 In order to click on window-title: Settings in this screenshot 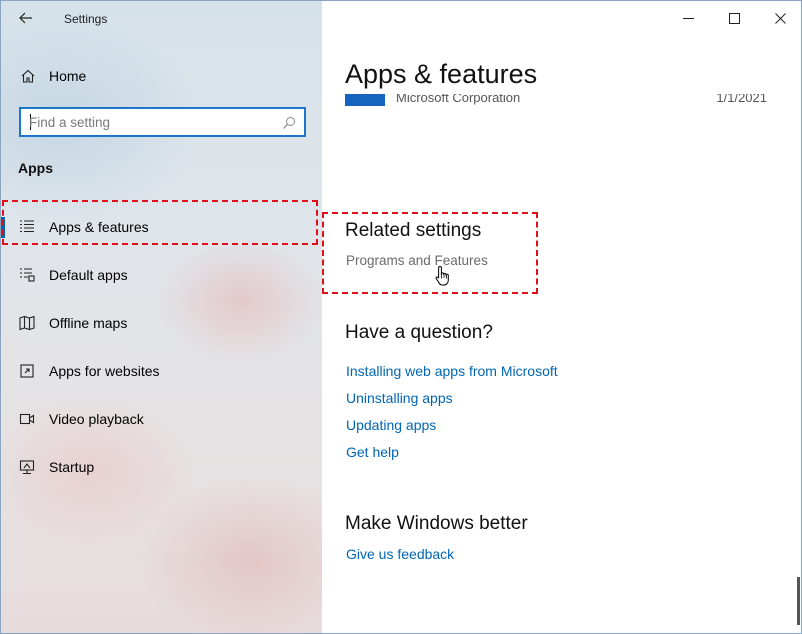, I will do `click(86, 19)`.